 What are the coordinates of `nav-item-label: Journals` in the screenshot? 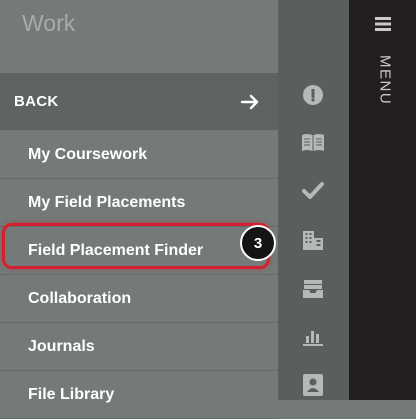 It's located at (61, 346).